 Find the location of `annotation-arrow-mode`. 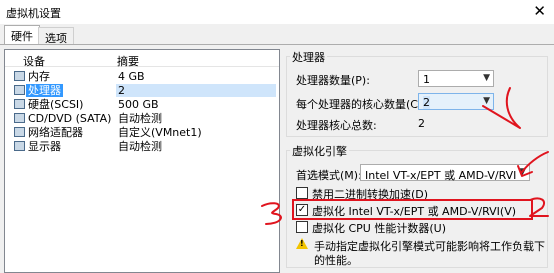

annotation-arrow-mode is located at coordinates (533, 164).